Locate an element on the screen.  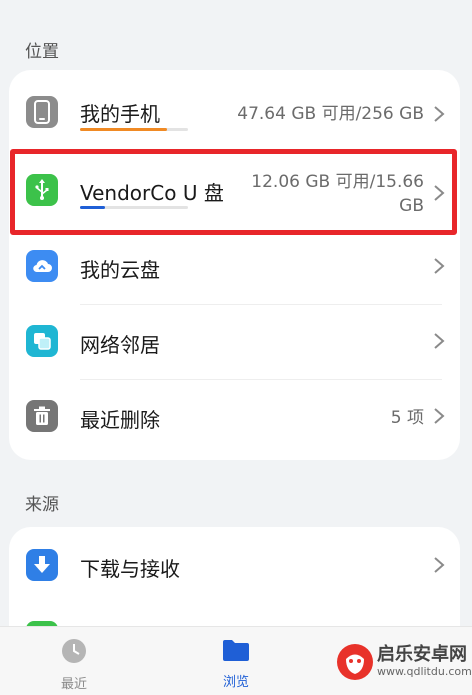
tab-browse-label: 浏览 is located at coordinates (235, 682).